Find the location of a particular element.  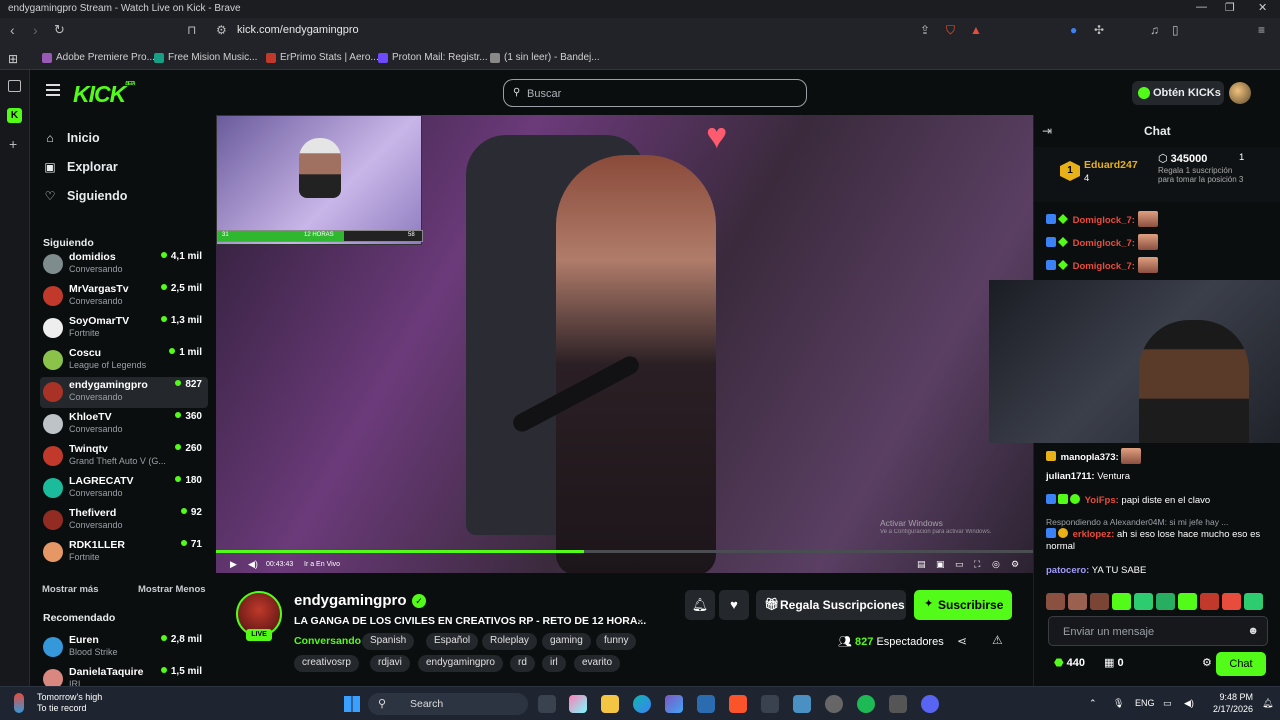

notifications-icon: 🔔︎ is located at coordinates (1267, 703).